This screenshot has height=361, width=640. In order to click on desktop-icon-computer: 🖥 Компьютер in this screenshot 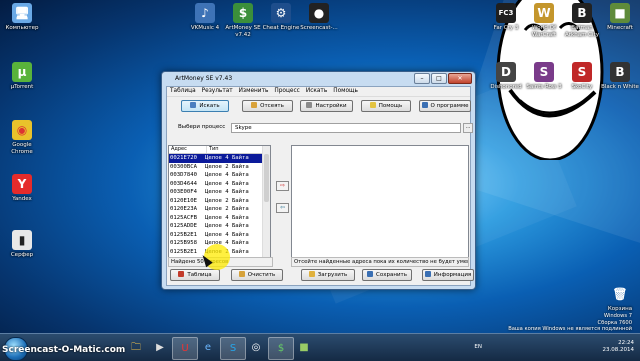, I will do `click(22, 17)`.